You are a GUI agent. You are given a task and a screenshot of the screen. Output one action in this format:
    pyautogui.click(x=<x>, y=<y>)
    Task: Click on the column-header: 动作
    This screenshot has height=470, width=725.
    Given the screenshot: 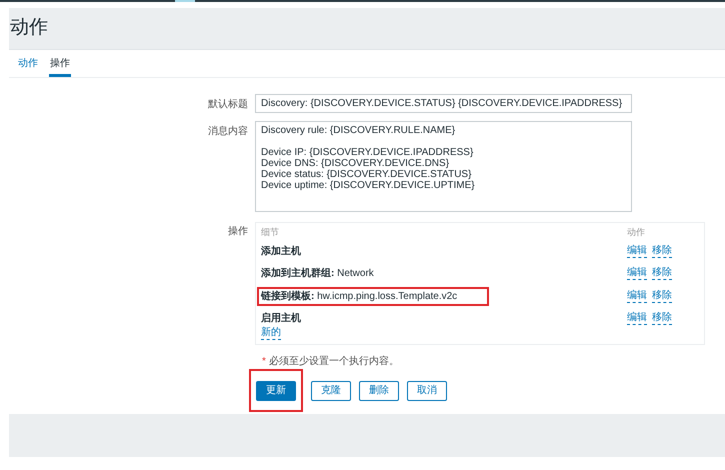 What is the action you would take?
    pyautogui.click(x=636, y=232)
    